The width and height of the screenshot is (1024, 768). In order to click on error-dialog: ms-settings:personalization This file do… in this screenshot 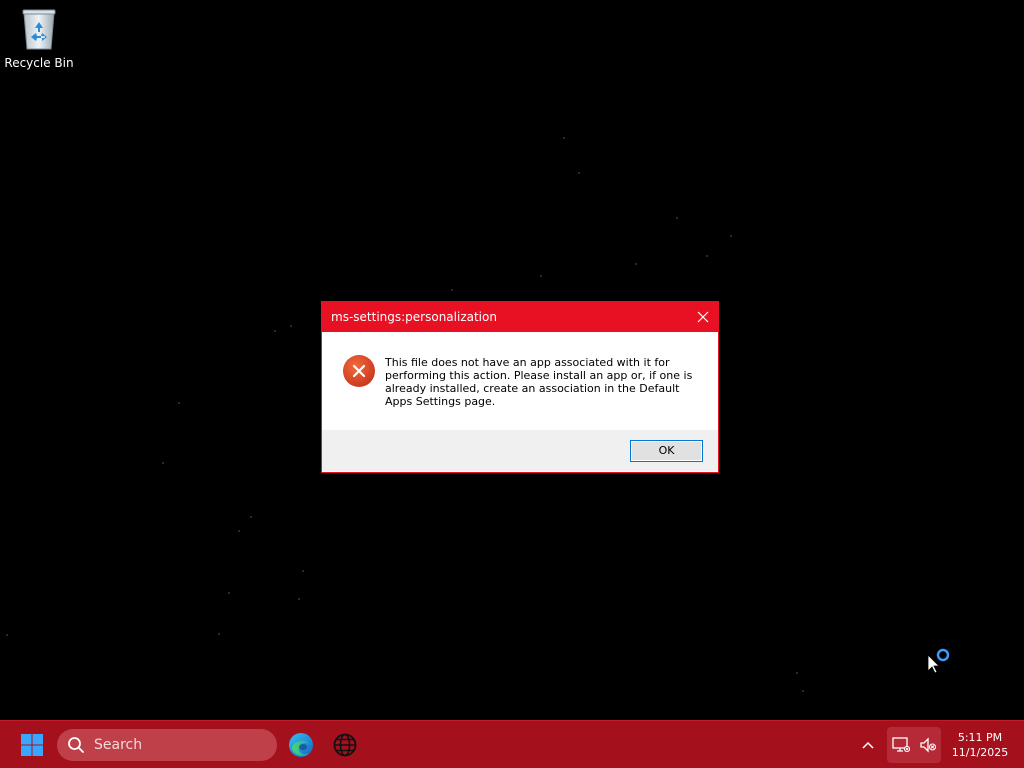, I will do `click(520, 387)`.